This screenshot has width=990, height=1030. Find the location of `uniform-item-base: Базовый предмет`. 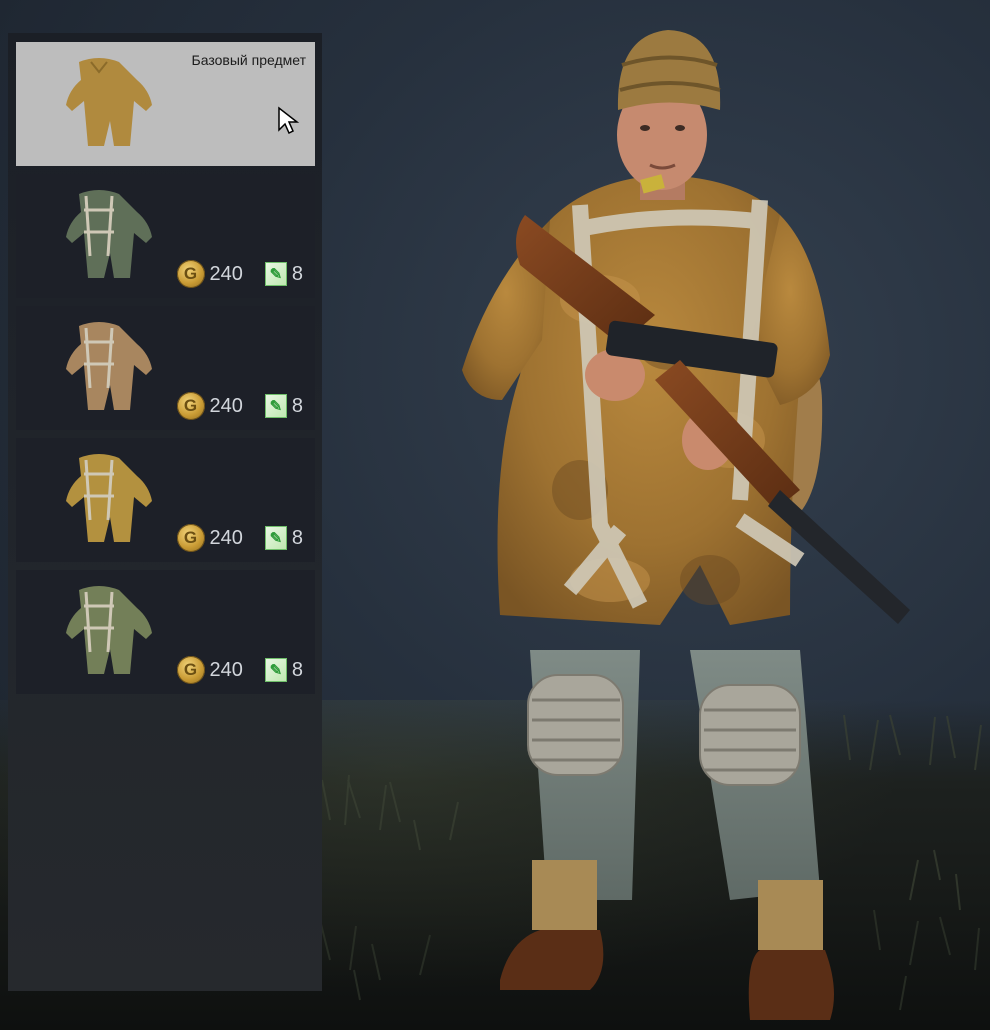

uniform-item-base: Базовый предмет is located at coordinates (165, 104).